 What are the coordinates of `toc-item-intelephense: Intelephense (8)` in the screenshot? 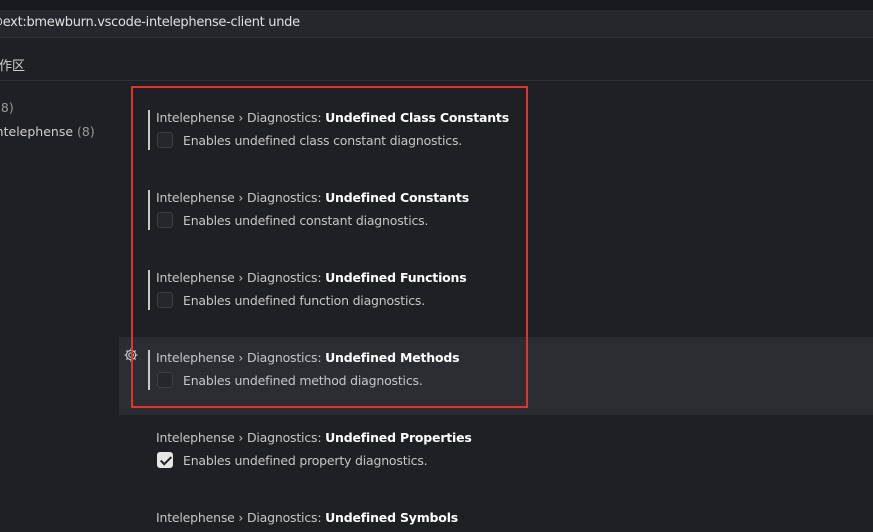 It's located at (47, 131).